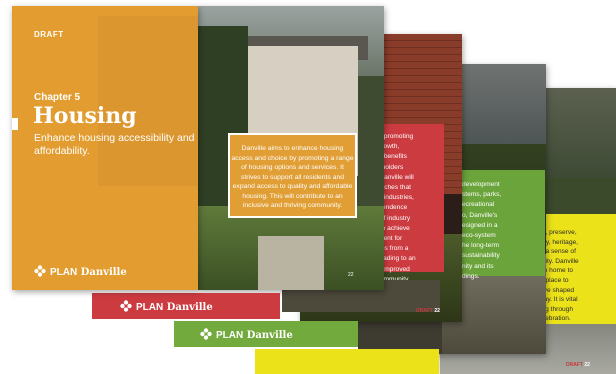 The image size is (616, 374). What do you see at coordinates (479, 236) in the screenshot?
I see `text-line: eco-system` at bounding box center [479, 236].